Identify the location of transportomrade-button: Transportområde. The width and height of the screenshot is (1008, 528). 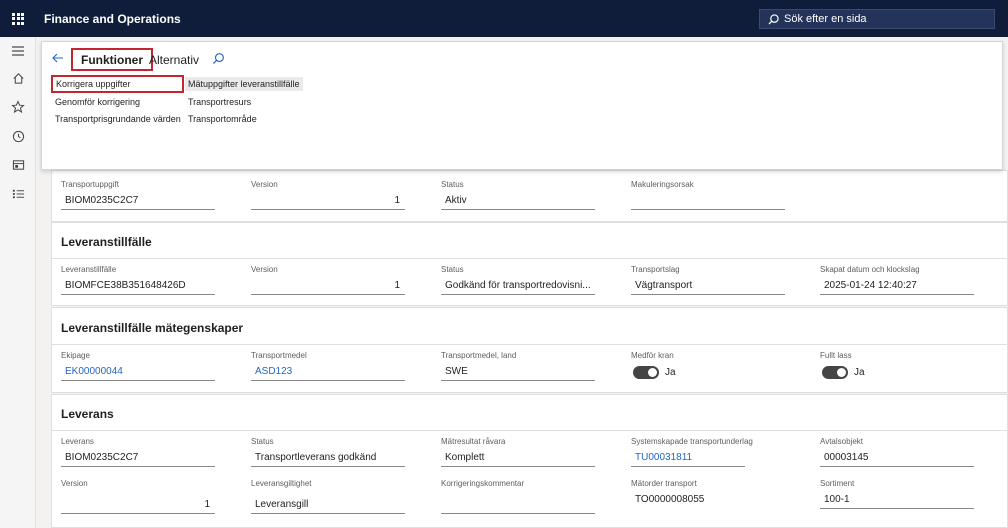
(222, 119).